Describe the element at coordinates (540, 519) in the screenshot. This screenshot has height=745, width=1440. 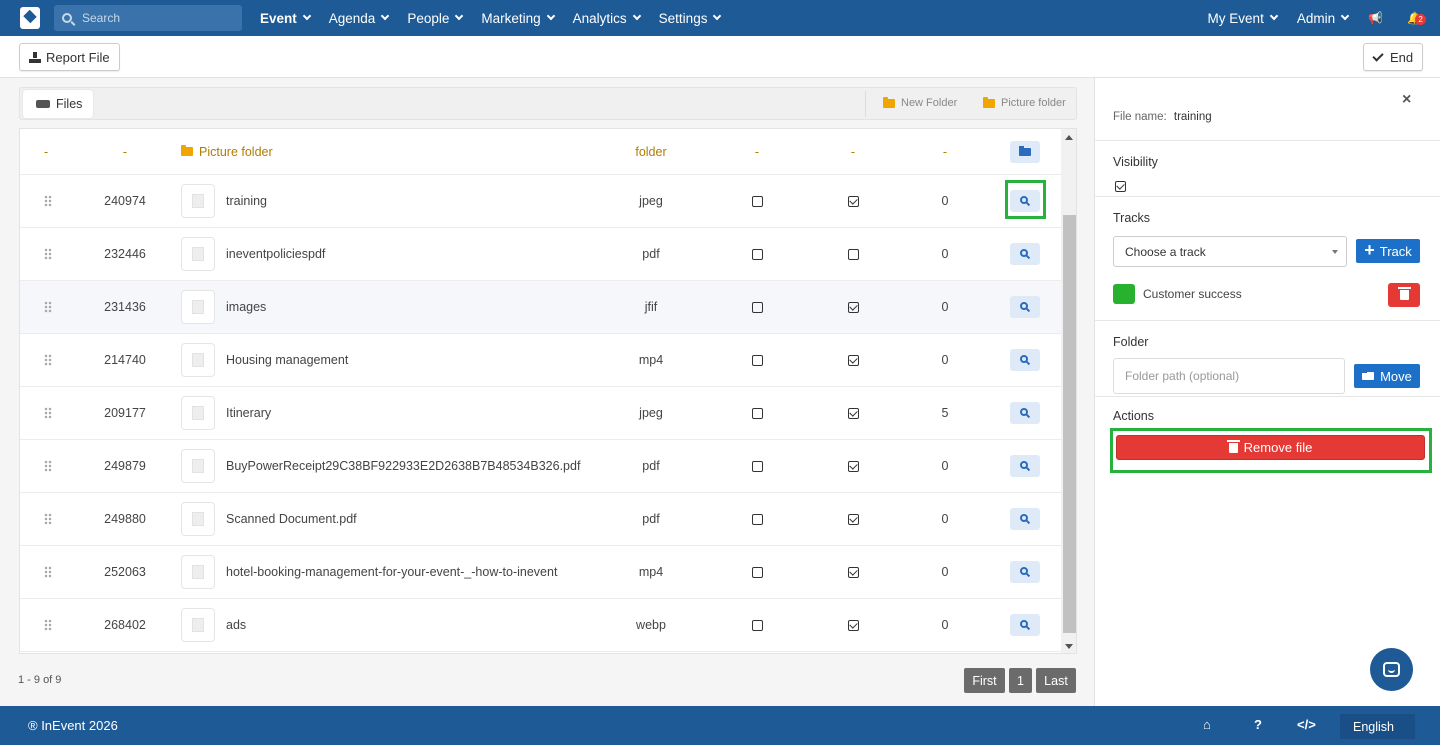
I see `table-row: 249880 Scanned Document.pdf pdf 0` at that location.